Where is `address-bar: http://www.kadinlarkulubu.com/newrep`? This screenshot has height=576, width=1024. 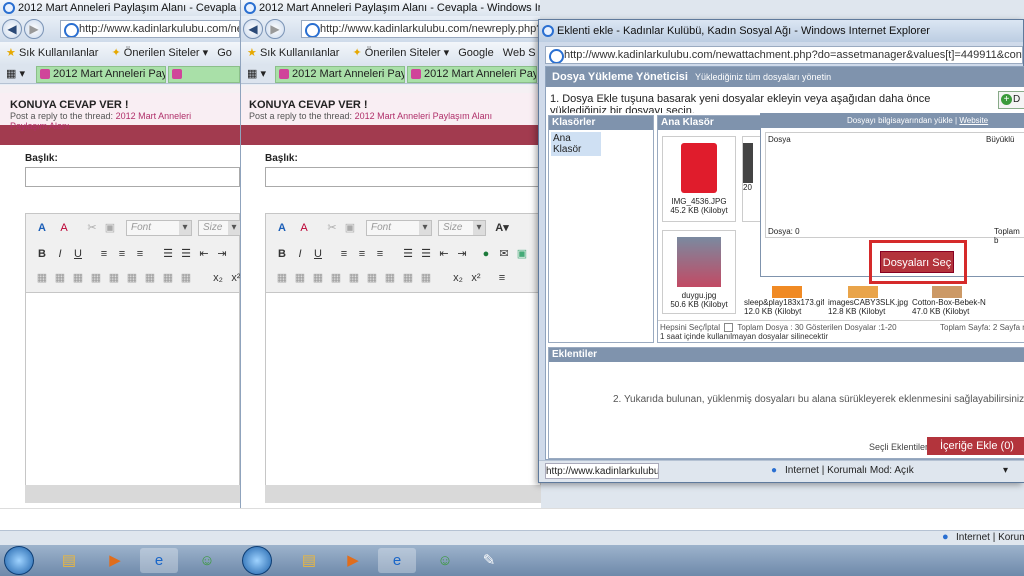
address-bar: http://www.kadinlarkulubu.com/newrep is located at coordinates (150, 29).